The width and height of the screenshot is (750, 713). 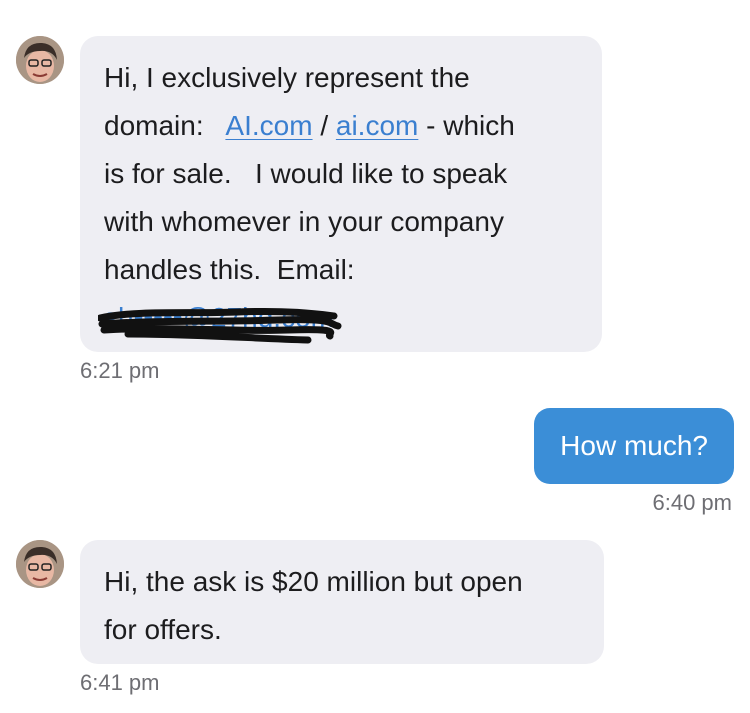 I want to click on message-text: - which, so click(x=466, y=125).